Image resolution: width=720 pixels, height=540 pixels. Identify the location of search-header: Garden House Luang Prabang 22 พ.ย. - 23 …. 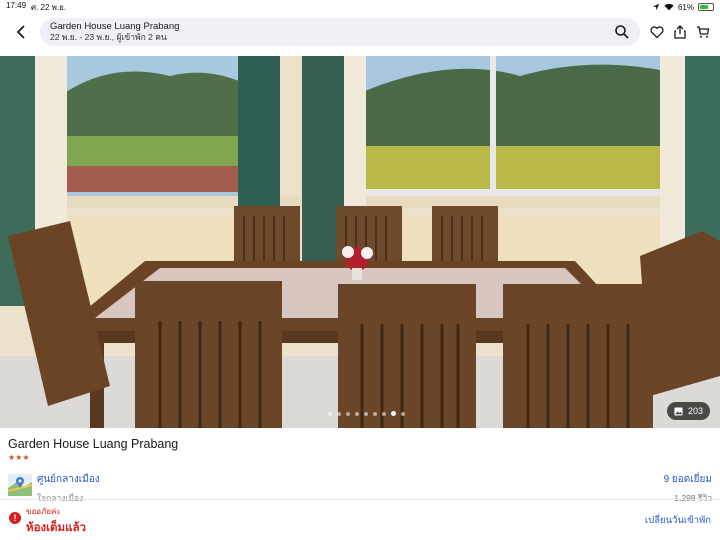
(360, 32).